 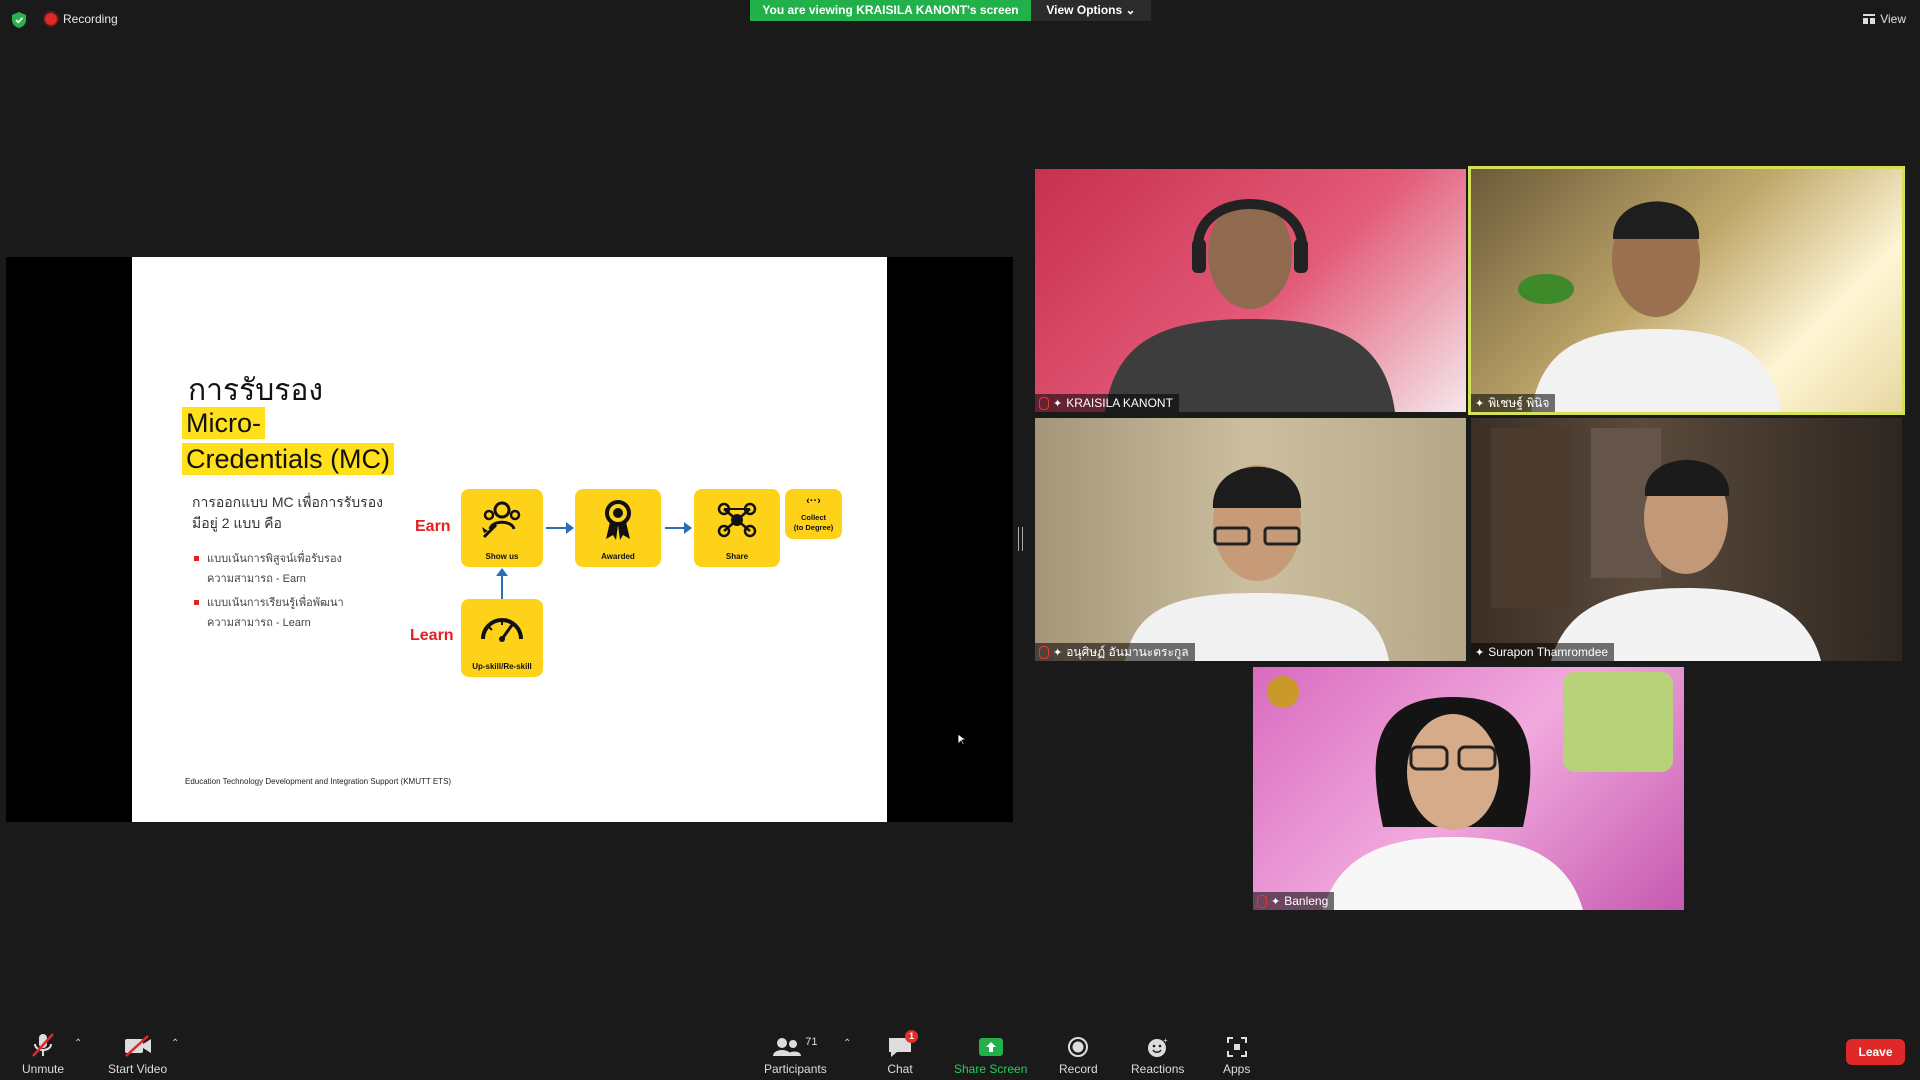 I want to click on collect-sublabel: (to Degree), so click(x=813, y=527).